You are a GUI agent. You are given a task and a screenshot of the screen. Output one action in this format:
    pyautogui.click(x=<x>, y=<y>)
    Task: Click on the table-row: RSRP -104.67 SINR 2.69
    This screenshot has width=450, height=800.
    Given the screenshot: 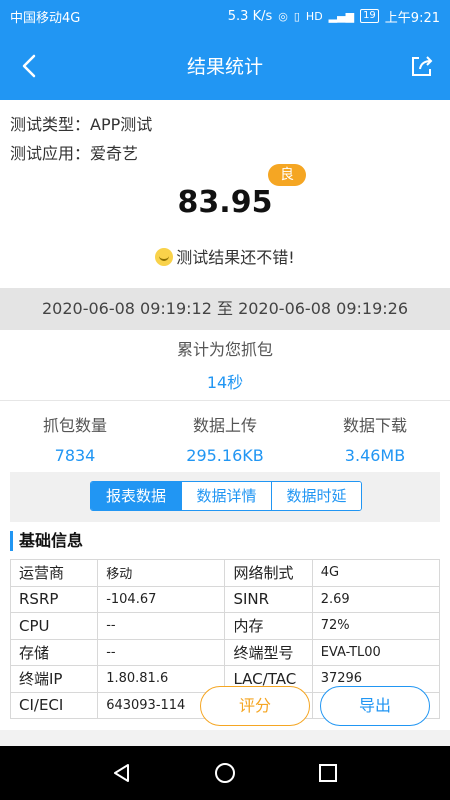 What is the action you would take?
    pyautogui.click(x=225, y=599)
    